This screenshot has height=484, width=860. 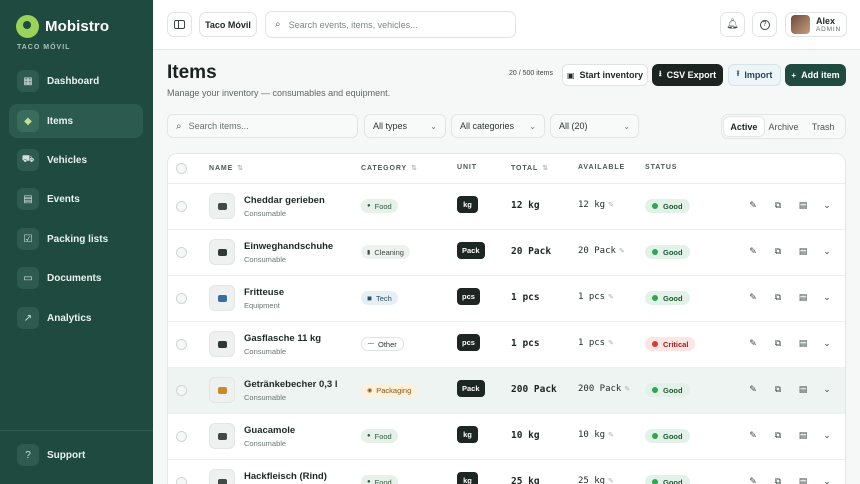 What do you see at coordinates (764, 24) in the screenshot?
I see `help-button: ?` at bounding box center [764, 24].